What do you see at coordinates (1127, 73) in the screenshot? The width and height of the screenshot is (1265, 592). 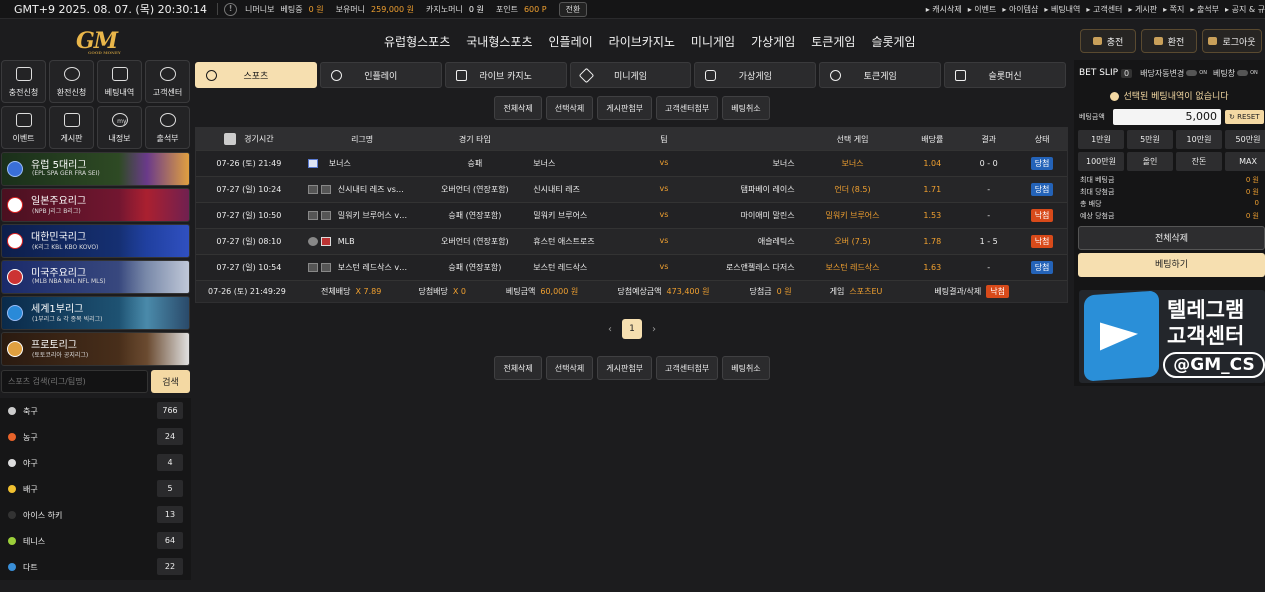 I see `bet-slip-count: 0` at bounding box center [1127, 73].